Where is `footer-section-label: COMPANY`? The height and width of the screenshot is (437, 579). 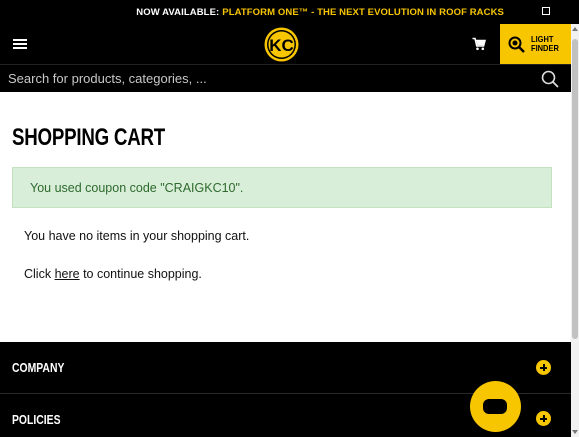
footer-section-label: COMPANY is located at coordinates (38, 367).